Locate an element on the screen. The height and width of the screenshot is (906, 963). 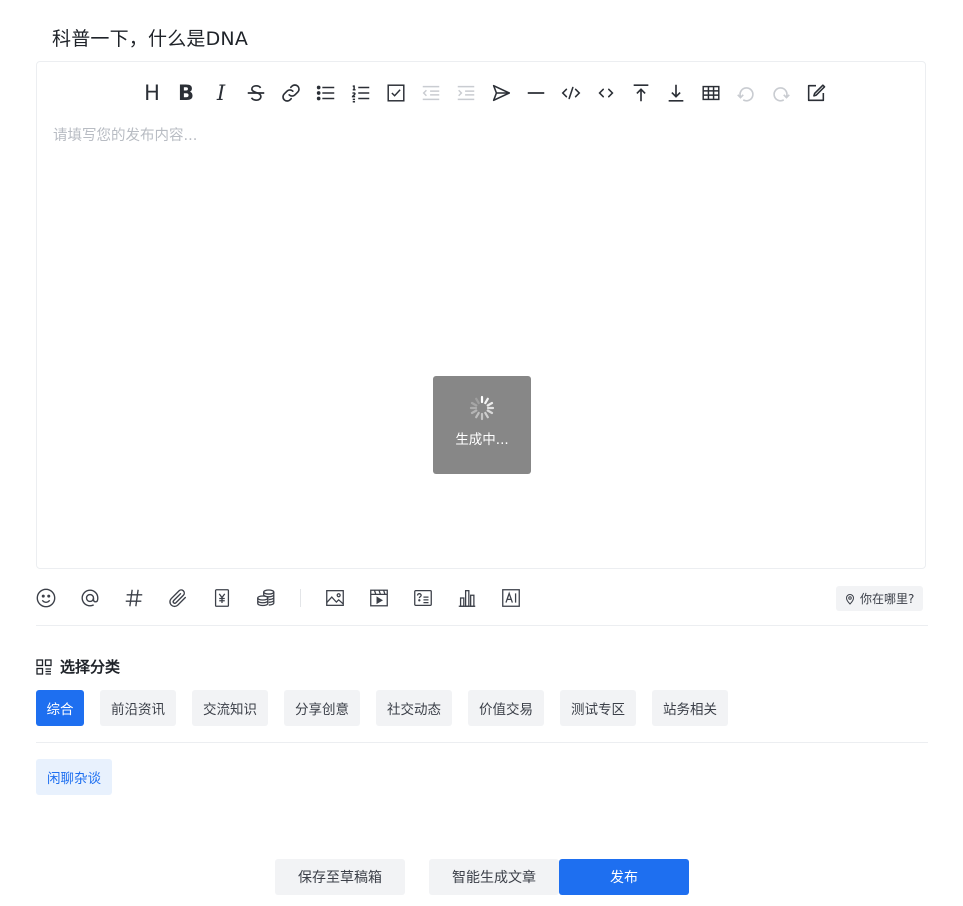
category-title: 选择分类 is located at coordinates (90, 667).